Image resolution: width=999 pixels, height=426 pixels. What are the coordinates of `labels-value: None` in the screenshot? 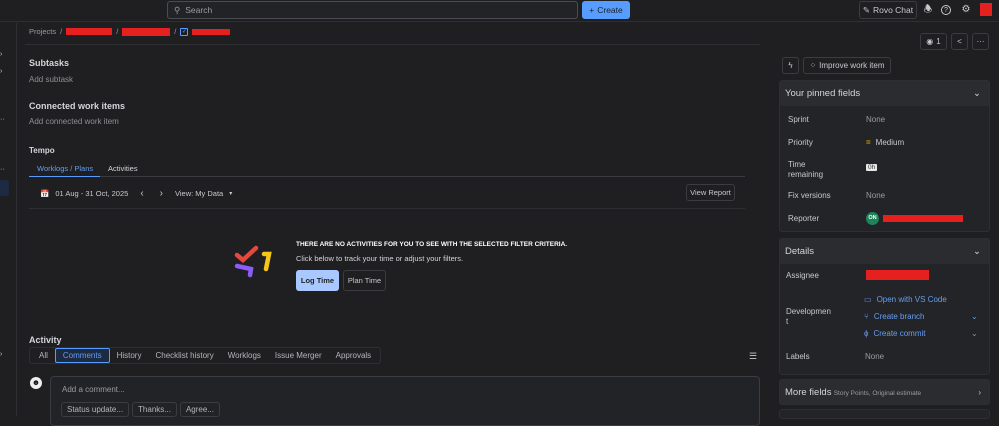 It's located at (874, 356).